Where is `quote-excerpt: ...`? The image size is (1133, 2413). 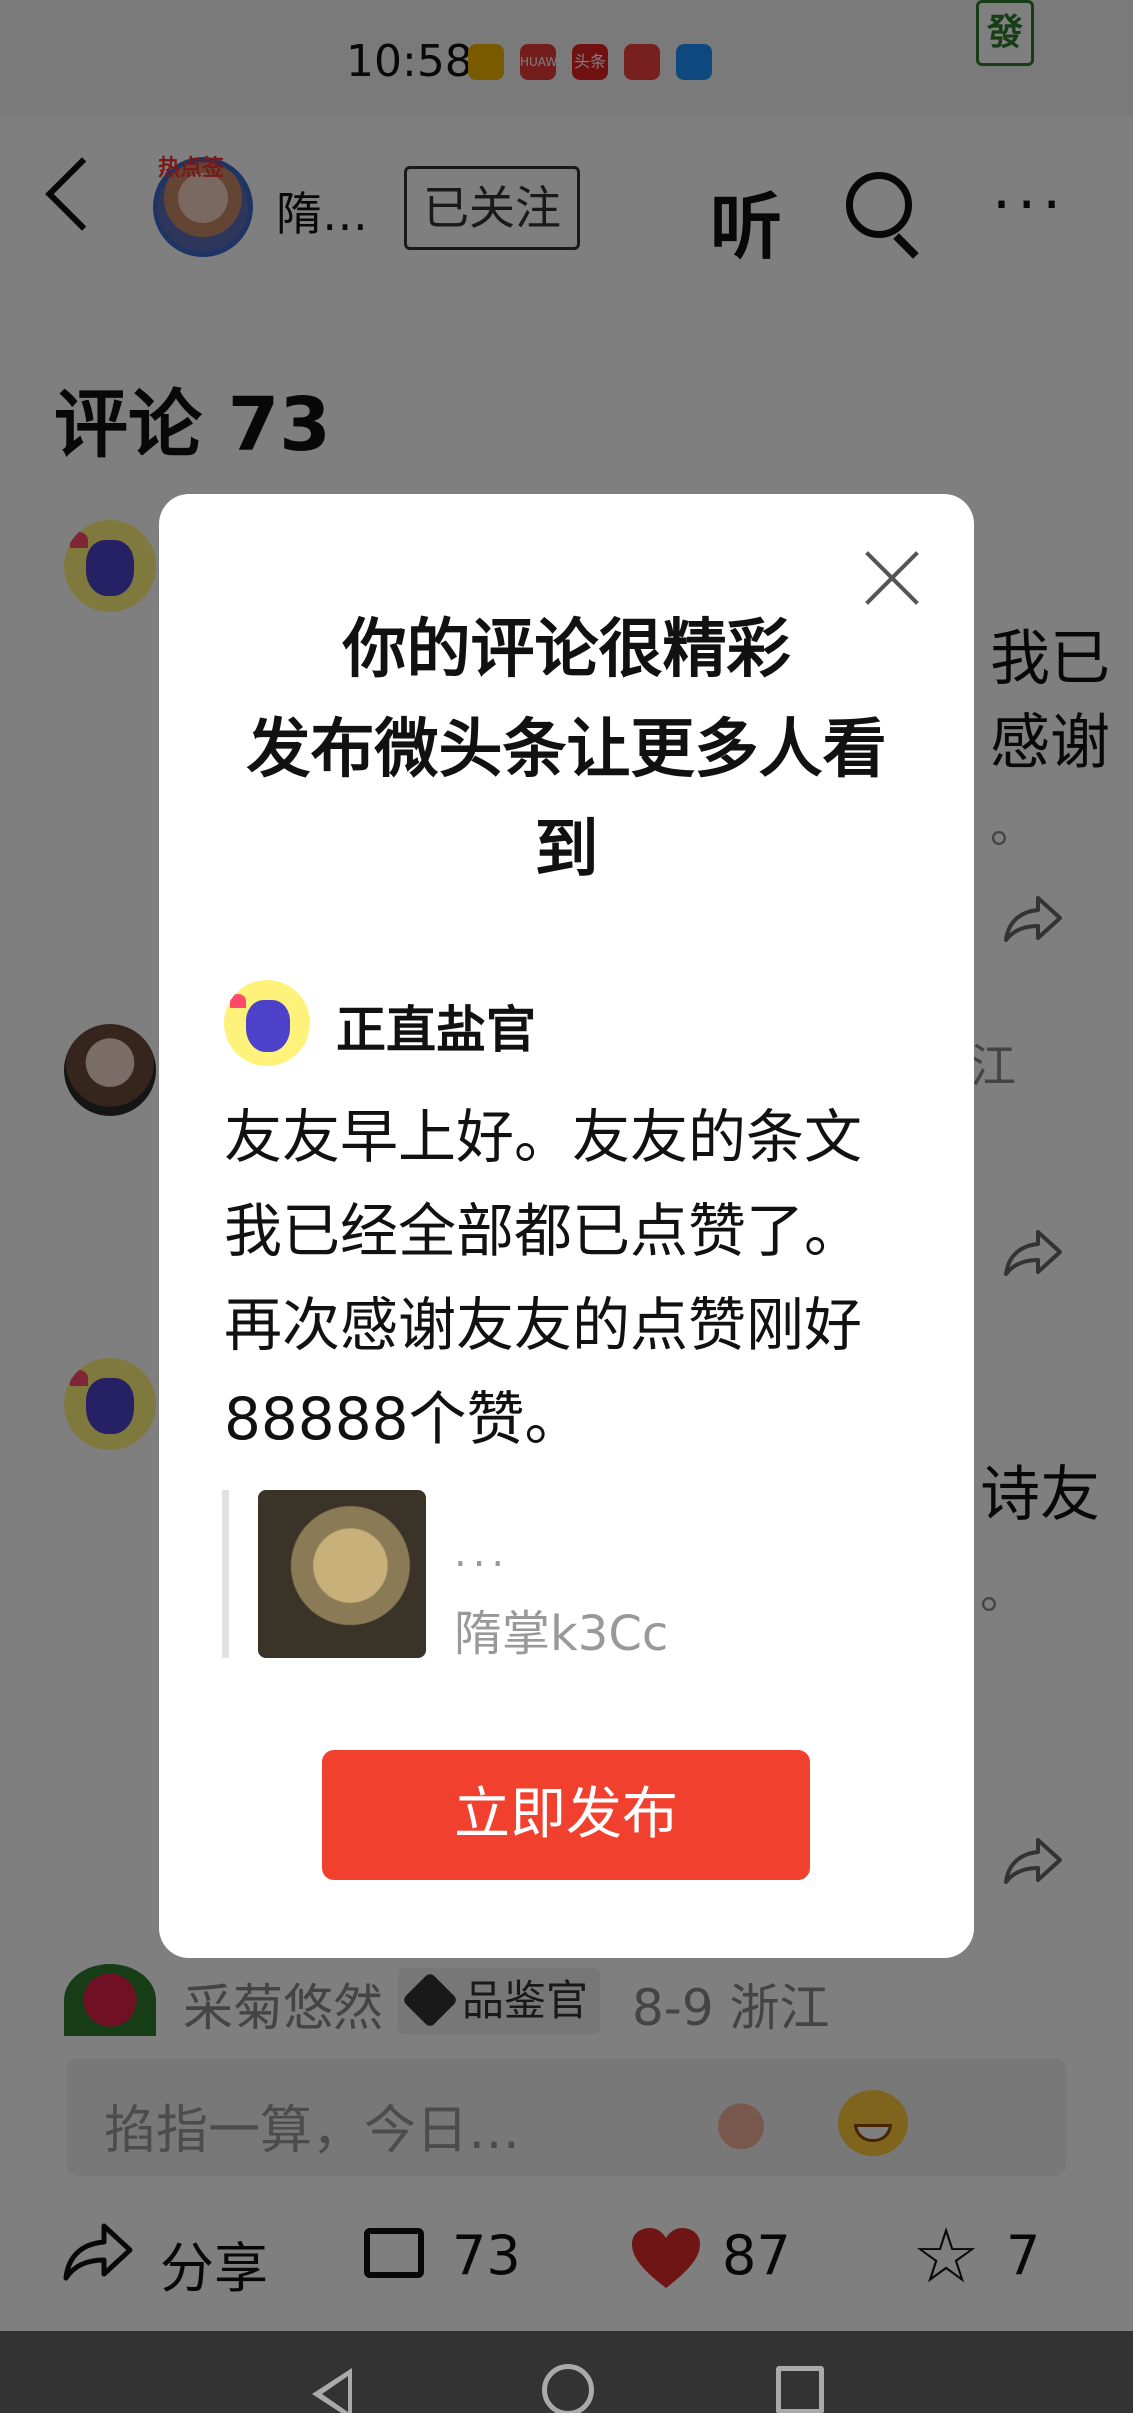 quote-excerpt: ... is located at coordinates (482, 1553).